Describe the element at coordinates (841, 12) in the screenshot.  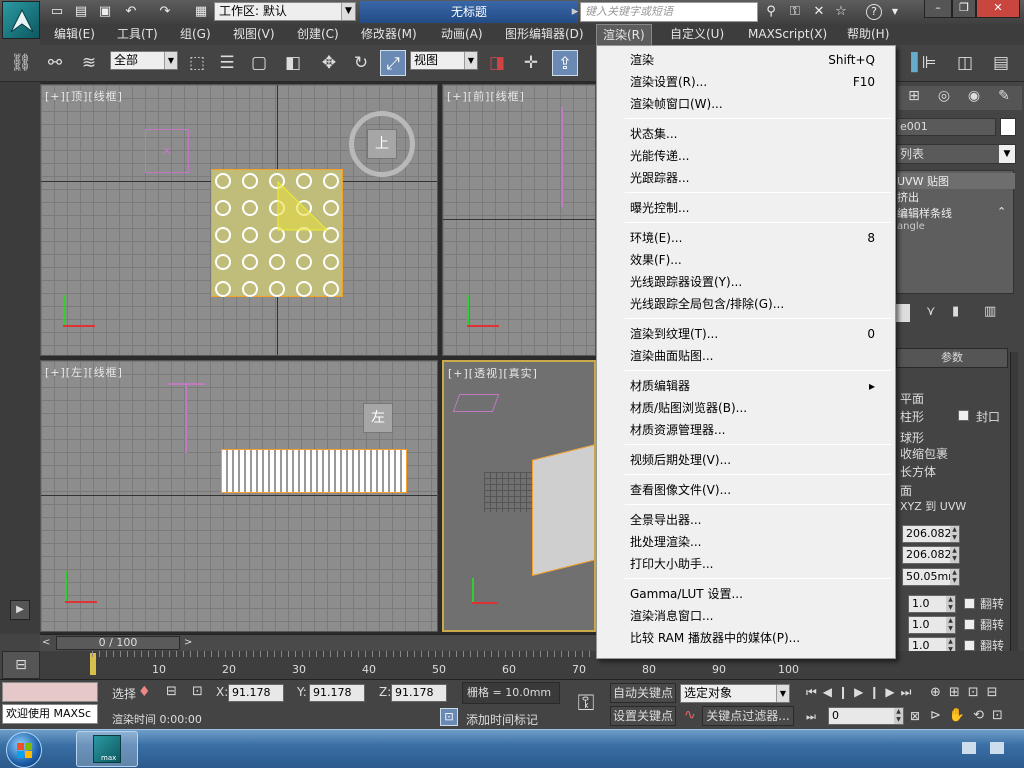
I see `favorites-star-icon: ☆` at that location.